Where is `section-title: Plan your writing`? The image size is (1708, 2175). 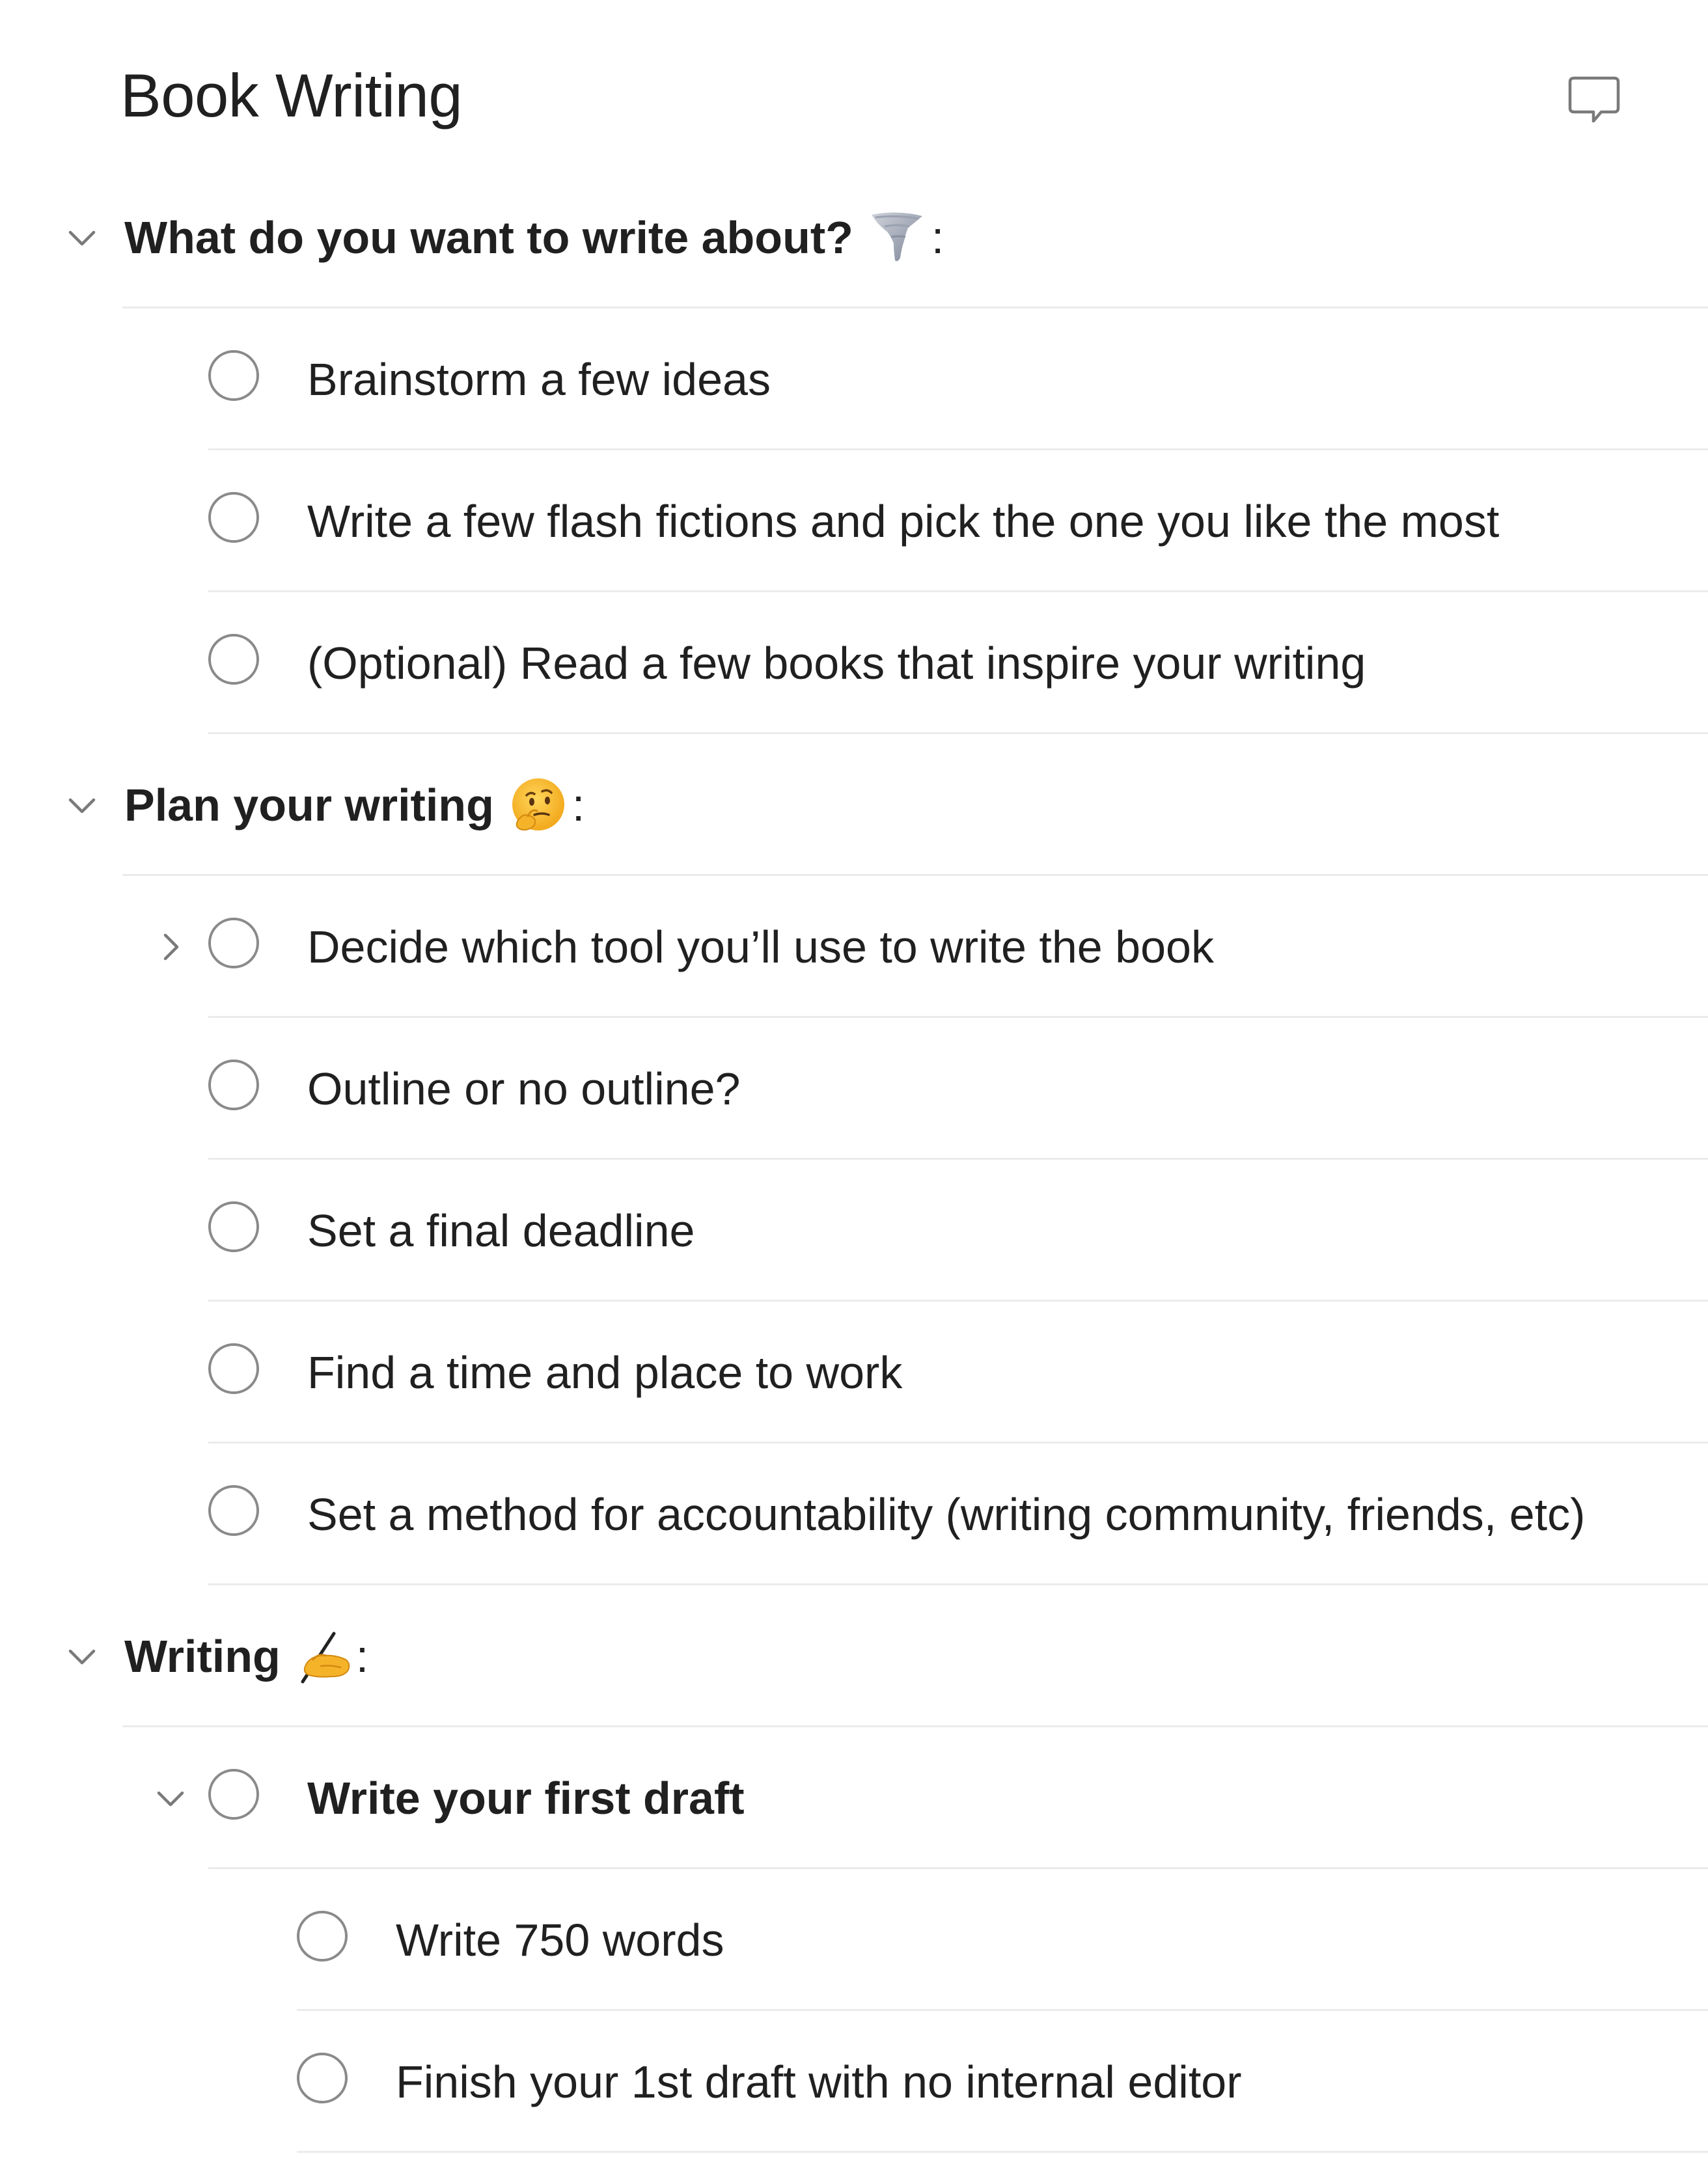
section-title: Plan your writing is located at coordinates (309, 805).